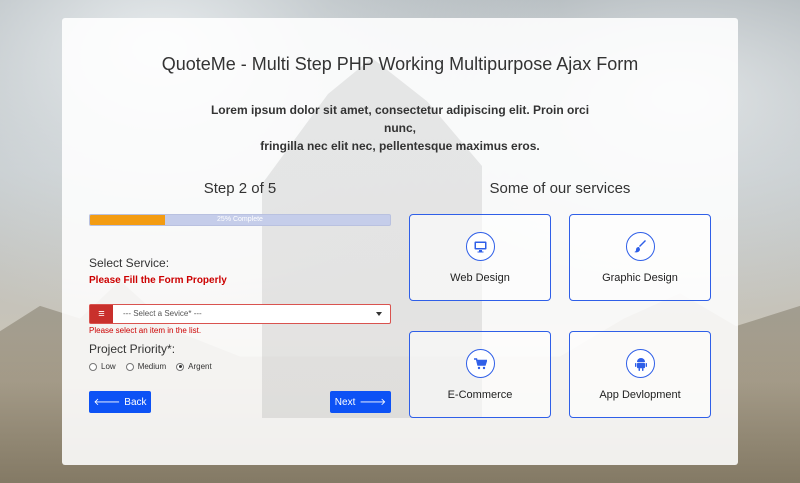 This screenshot has height=483, width=800. What do you see at coordinates (107, 402) in the screenshot?
I see `arrow-left-icon: 🡐` at bounding box center [107, 402].